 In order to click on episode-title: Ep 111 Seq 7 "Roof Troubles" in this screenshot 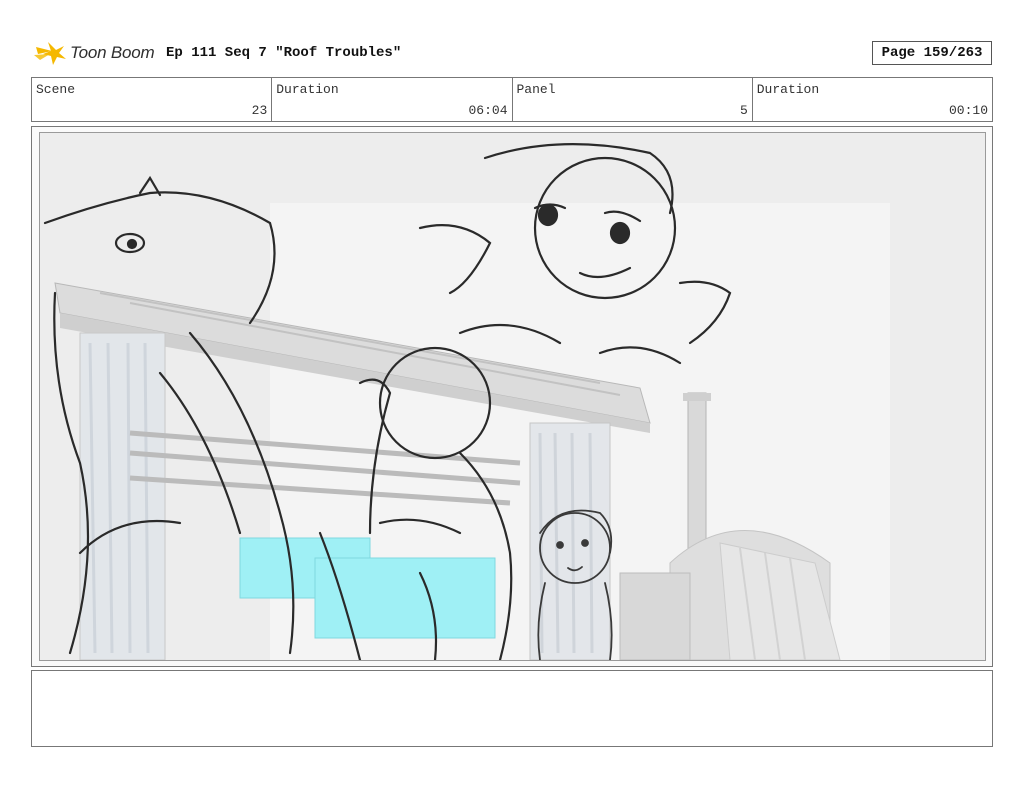, I will do `click(284, 53)`.